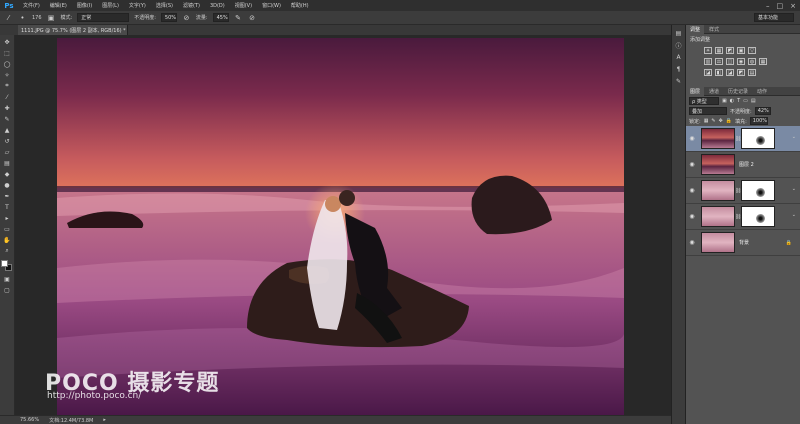 Image resolution: width=800 pixels, height=424 pixels. Describe the element at coordinates (168, 17) in the screenshot. I see `opacity-field: 50%` at that location.